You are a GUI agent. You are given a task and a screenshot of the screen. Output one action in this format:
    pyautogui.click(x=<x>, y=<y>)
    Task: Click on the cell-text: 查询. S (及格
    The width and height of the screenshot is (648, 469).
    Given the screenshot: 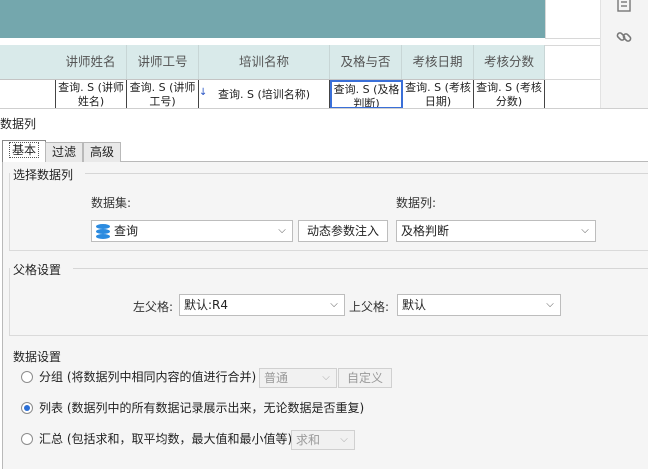 What is the action you would take?
    pyautogui.click(x=366, y=89)
    